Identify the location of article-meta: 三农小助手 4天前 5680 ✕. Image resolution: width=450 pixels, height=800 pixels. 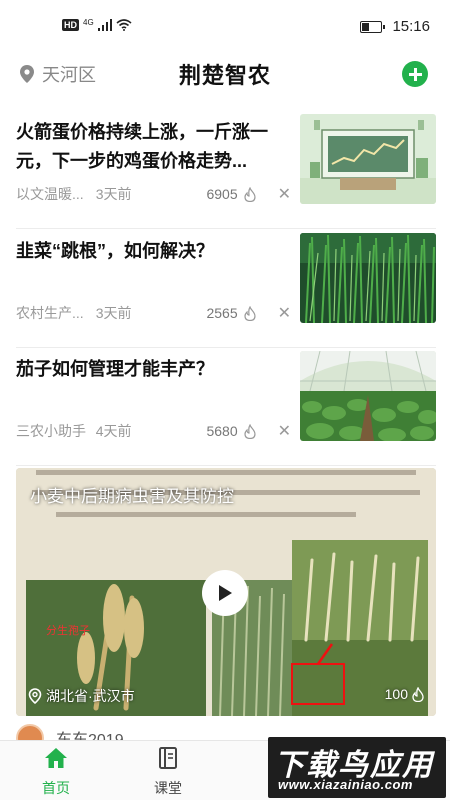
(153, 431).